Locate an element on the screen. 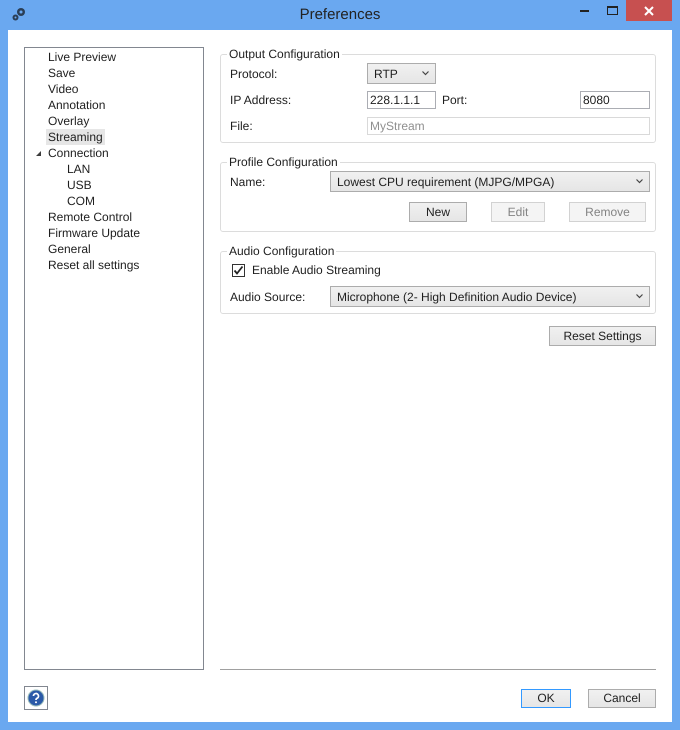 Image resolution: width=680 pixels, height=730 pixels. window-title: Preferences is located at coordinates (340, 14).